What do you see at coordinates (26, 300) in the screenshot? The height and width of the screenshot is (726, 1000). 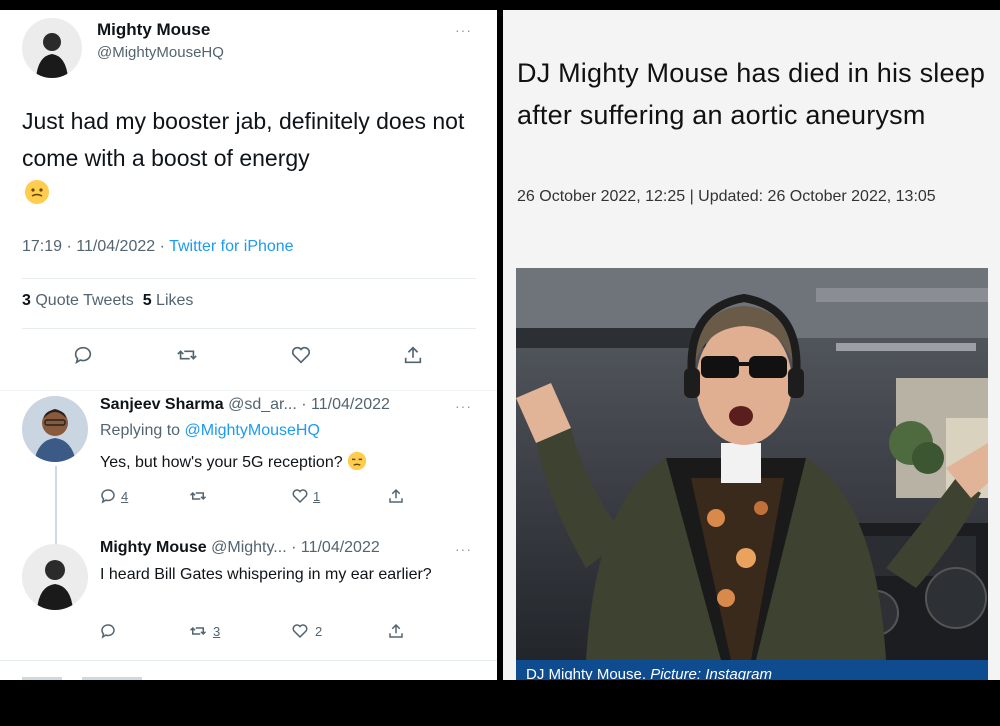 I see `quote-tweets-count: 3` at bounding box center [26, 300].